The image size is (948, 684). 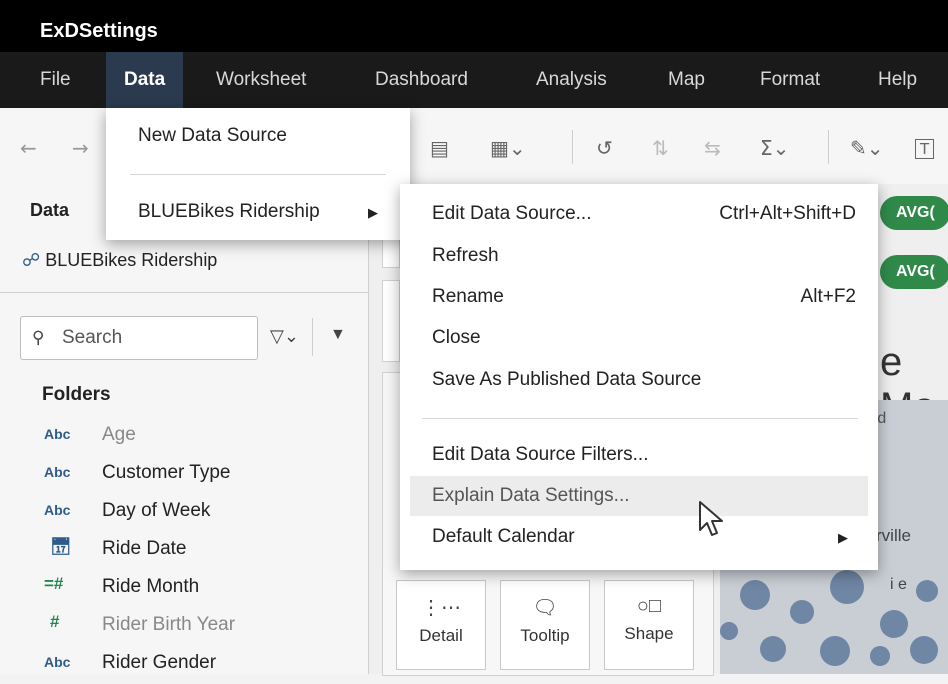 I want to click on detail-label: Detail, so click(x=441, y=635).